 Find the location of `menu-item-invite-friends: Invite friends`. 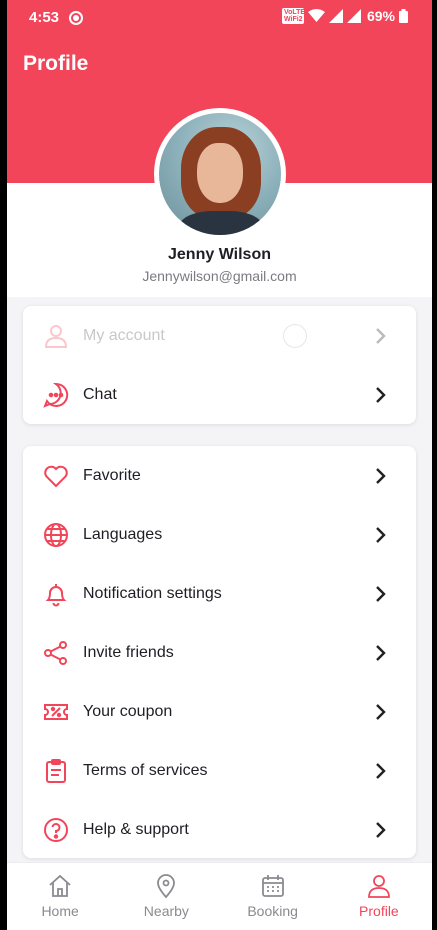

menu-item-invite-friends: Invite friends is located at coordinates (219, 652).